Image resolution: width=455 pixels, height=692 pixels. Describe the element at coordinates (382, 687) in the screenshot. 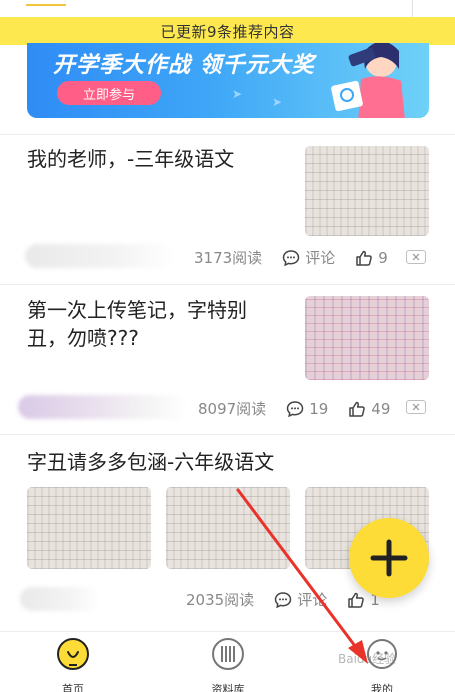

I see `tab-profile-label: 我的` at that location.